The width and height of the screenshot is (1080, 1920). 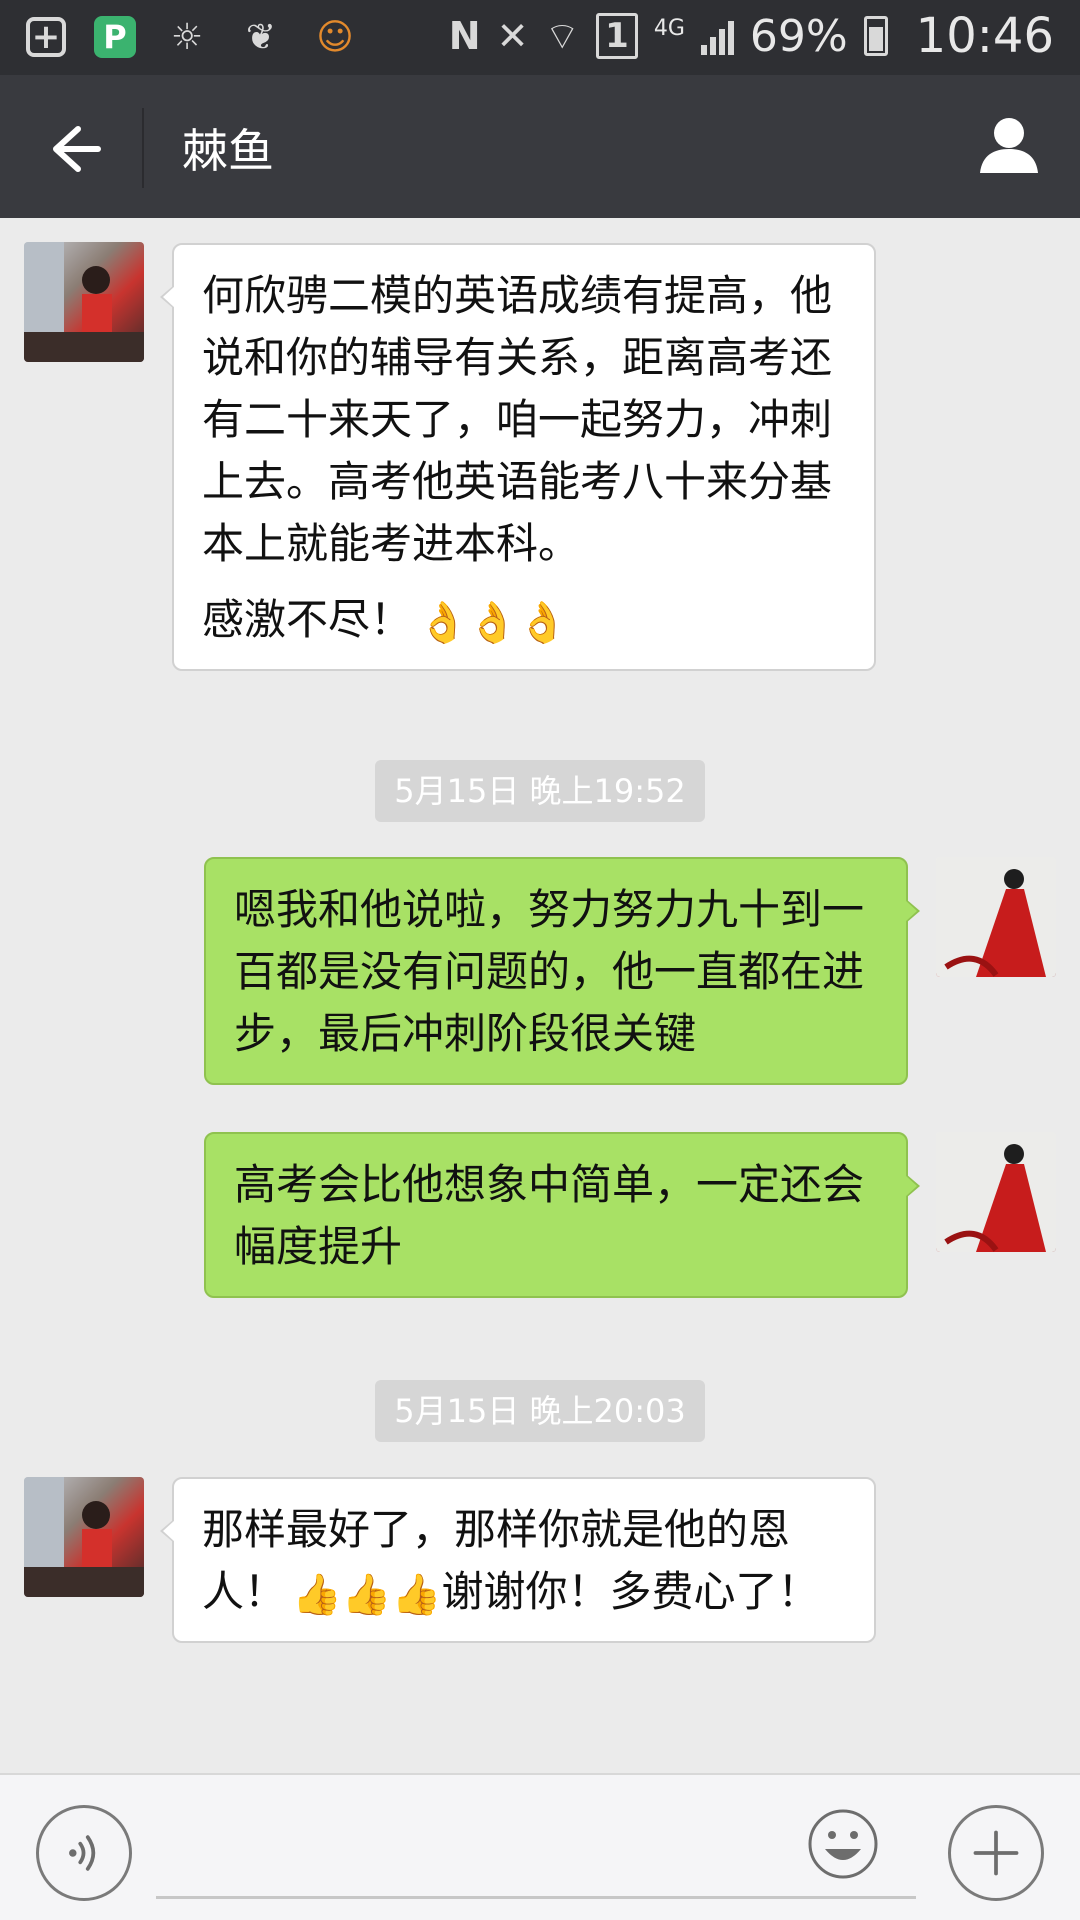 I want to click on app-p-icon: P, so click(x=115, y=37).